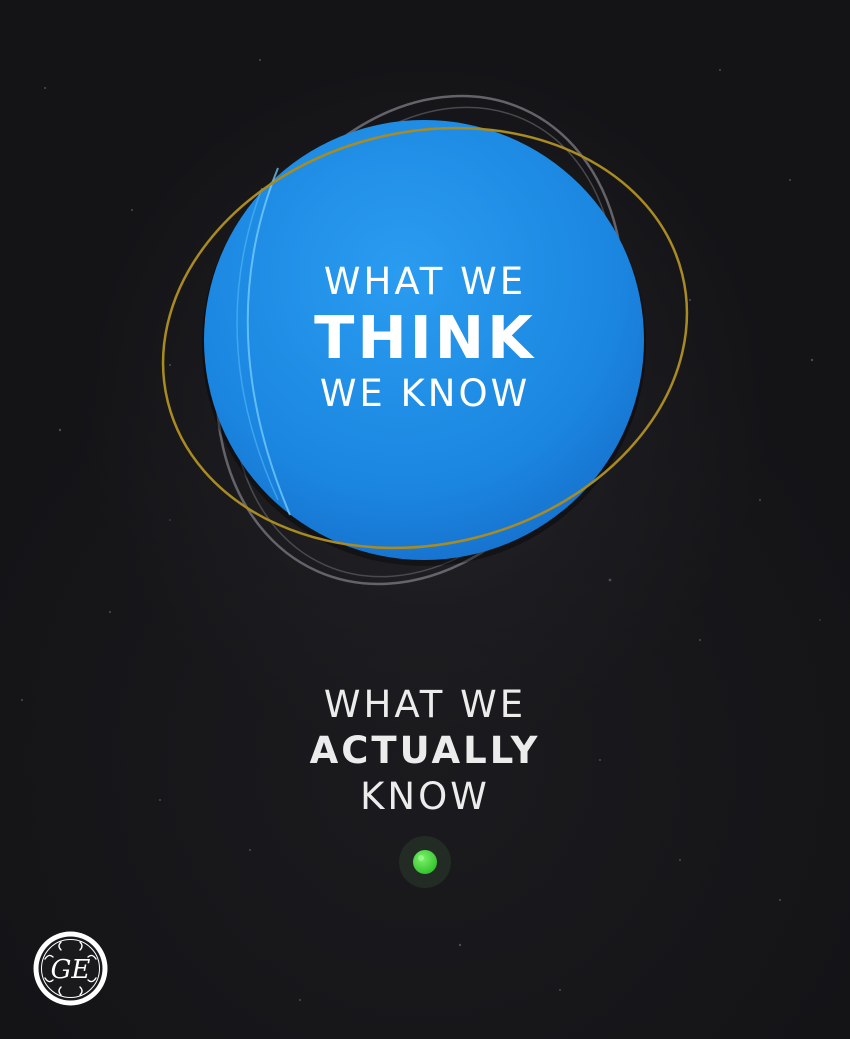  I want to click on actual-label-line1: WHAT WE, so click(425, 704).